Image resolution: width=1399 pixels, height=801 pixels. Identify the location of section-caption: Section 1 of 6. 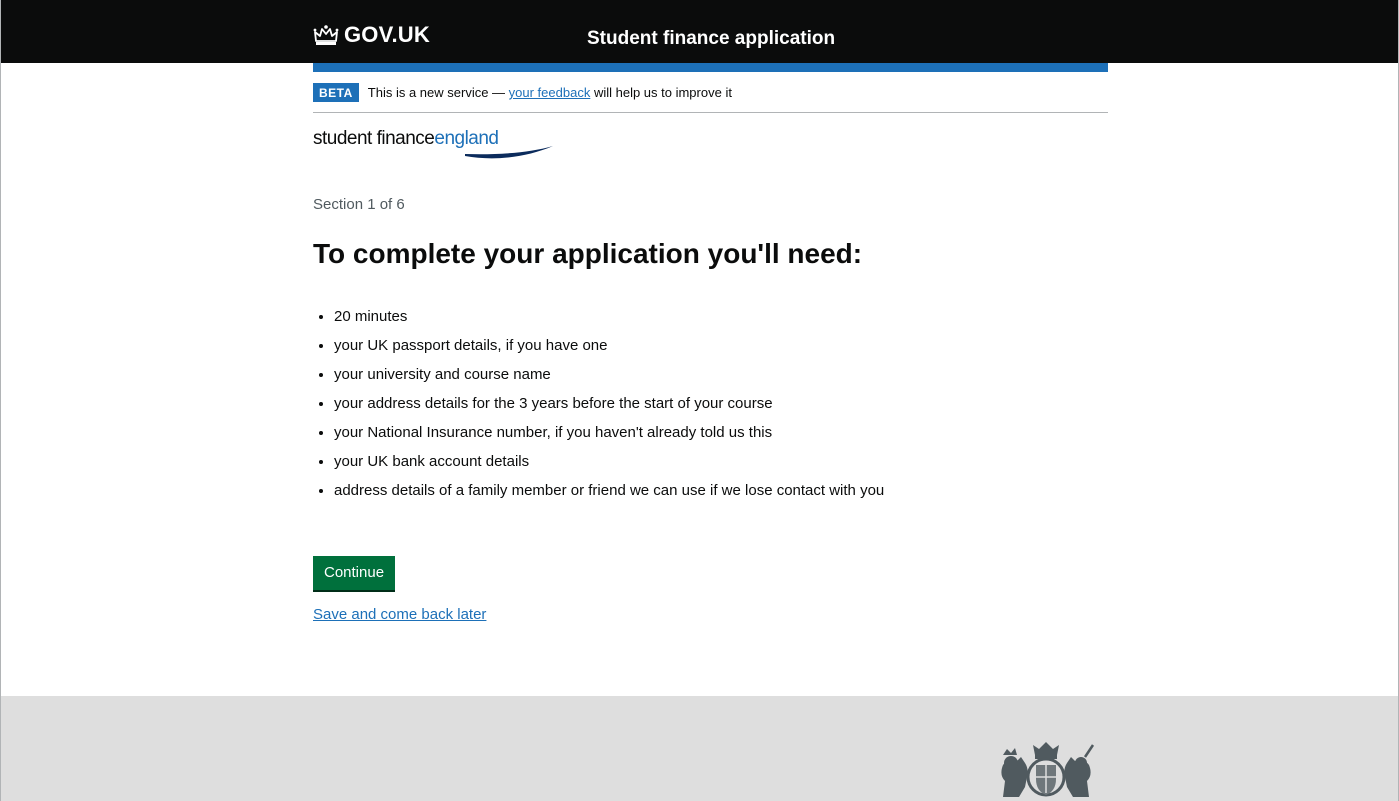
(359, 204).